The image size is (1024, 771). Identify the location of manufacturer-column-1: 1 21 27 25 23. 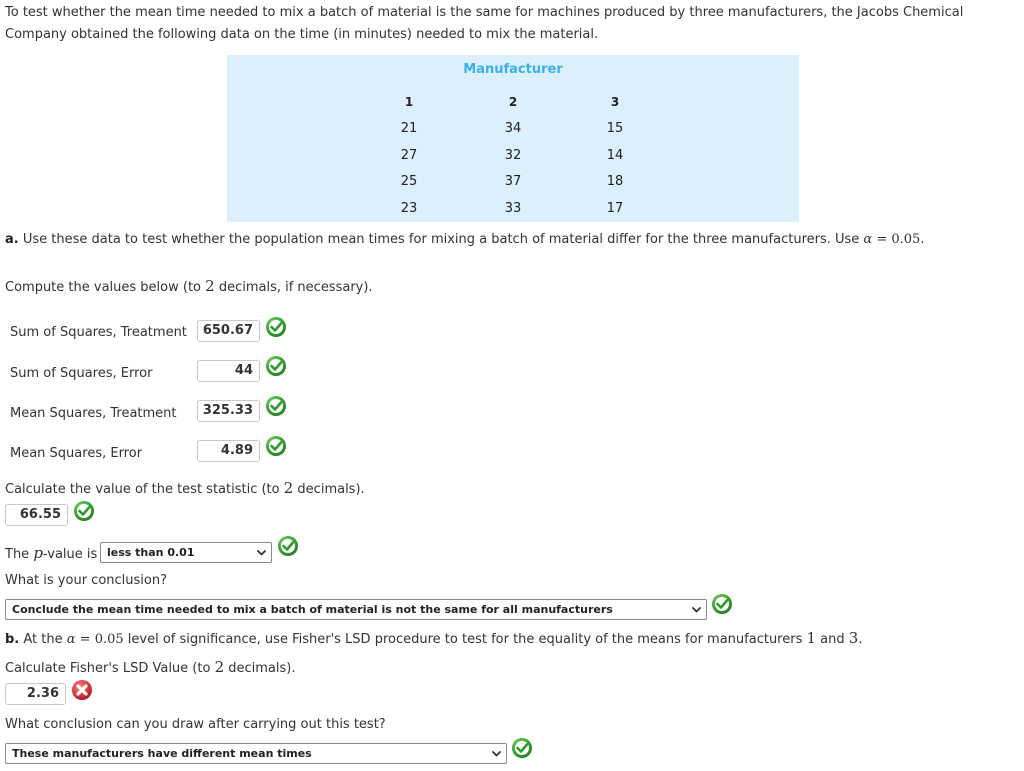
(409, 138).